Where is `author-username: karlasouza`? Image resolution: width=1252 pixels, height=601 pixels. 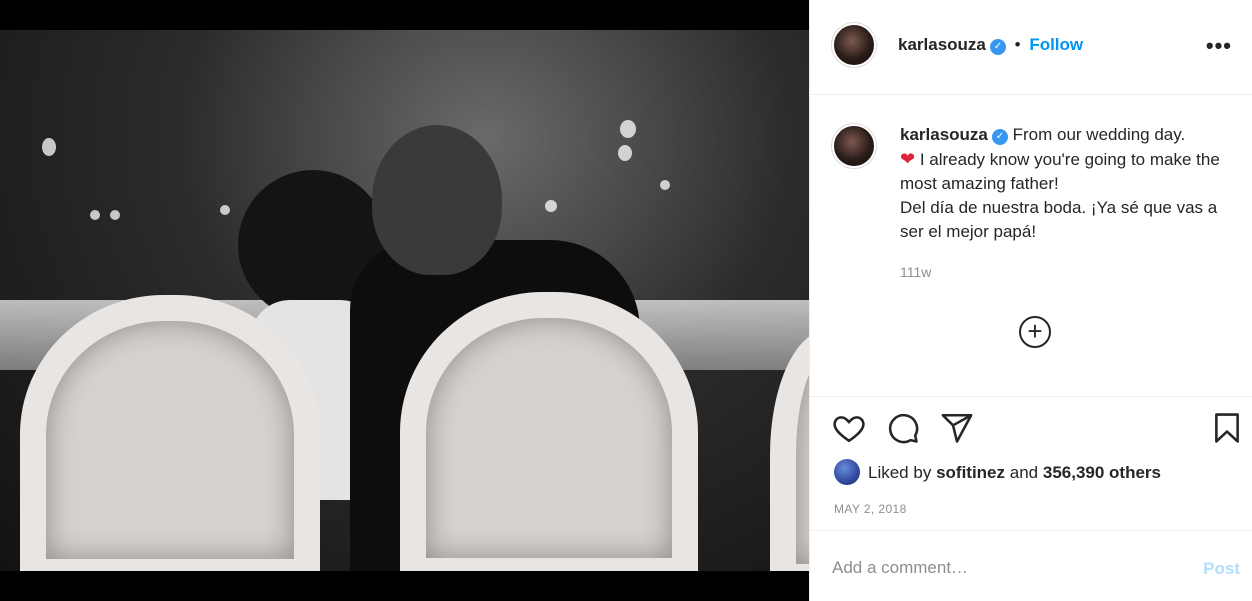
author-username: karlasouza is located at coordinates (942, 44).